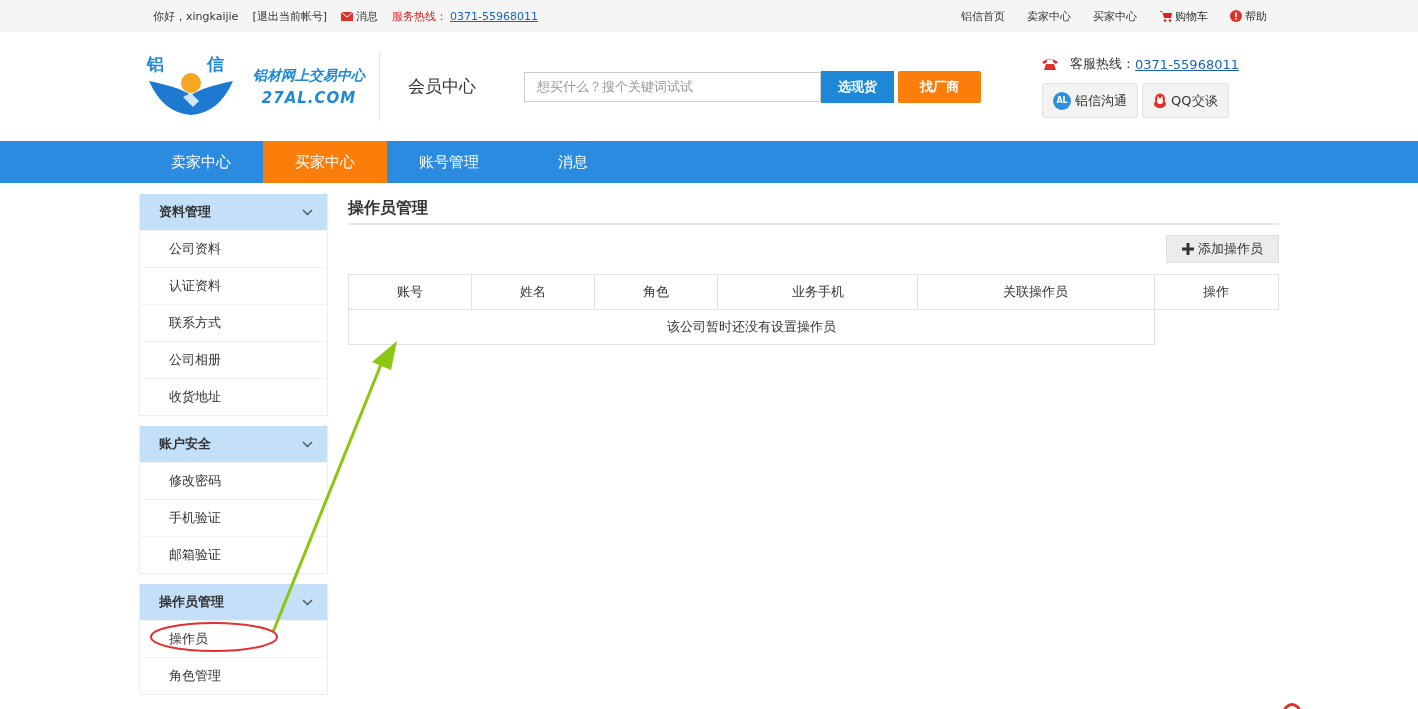 The width and height of the screenshot is (1418, 709). I want to click on column-header: 姓名, so click(533, 292).